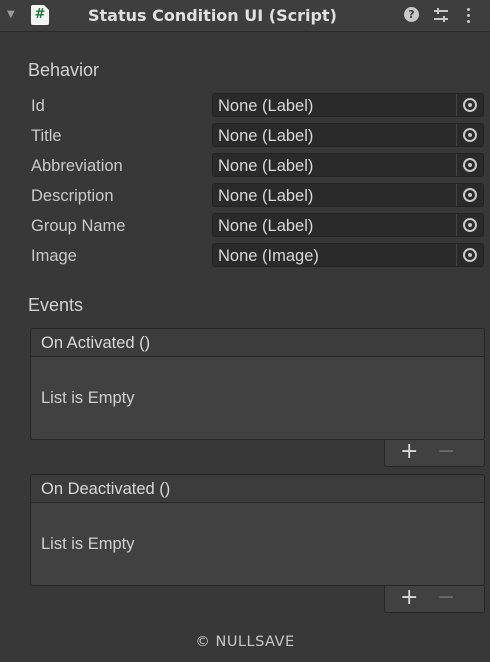  What do you see at coordinates (257, 488) in the screenshot?
I see `on-deactivated-header: On Deactivated ()` at bounding box center [257, 488].